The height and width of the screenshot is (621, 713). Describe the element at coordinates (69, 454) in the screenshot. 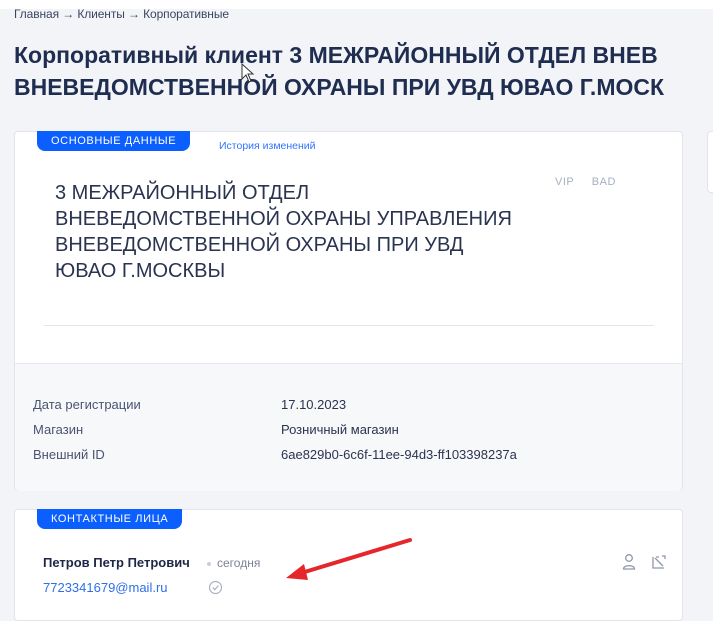

I see `detail-label: Внешний ID` at that location.